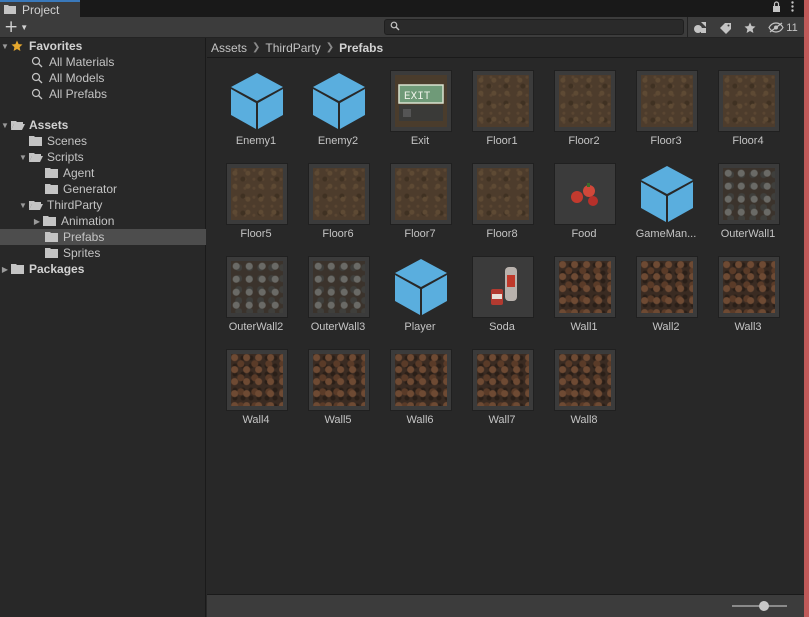  Describe the element at coordinates (292, 48) in the screenshot. I see `breadcrumb-item: ThirdParty` at that location.